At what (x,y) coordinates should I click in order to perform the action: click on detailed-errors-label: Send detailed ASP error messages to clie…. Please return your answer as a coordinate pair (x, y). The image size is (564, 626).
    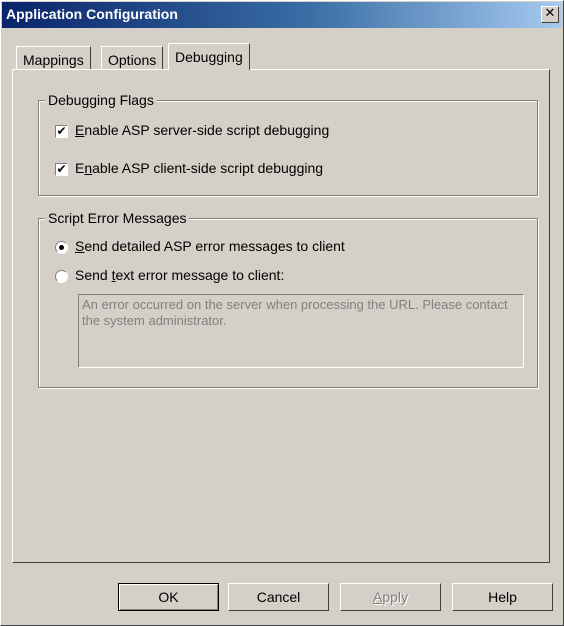
    Looking at the image, I should click on (210, 246).